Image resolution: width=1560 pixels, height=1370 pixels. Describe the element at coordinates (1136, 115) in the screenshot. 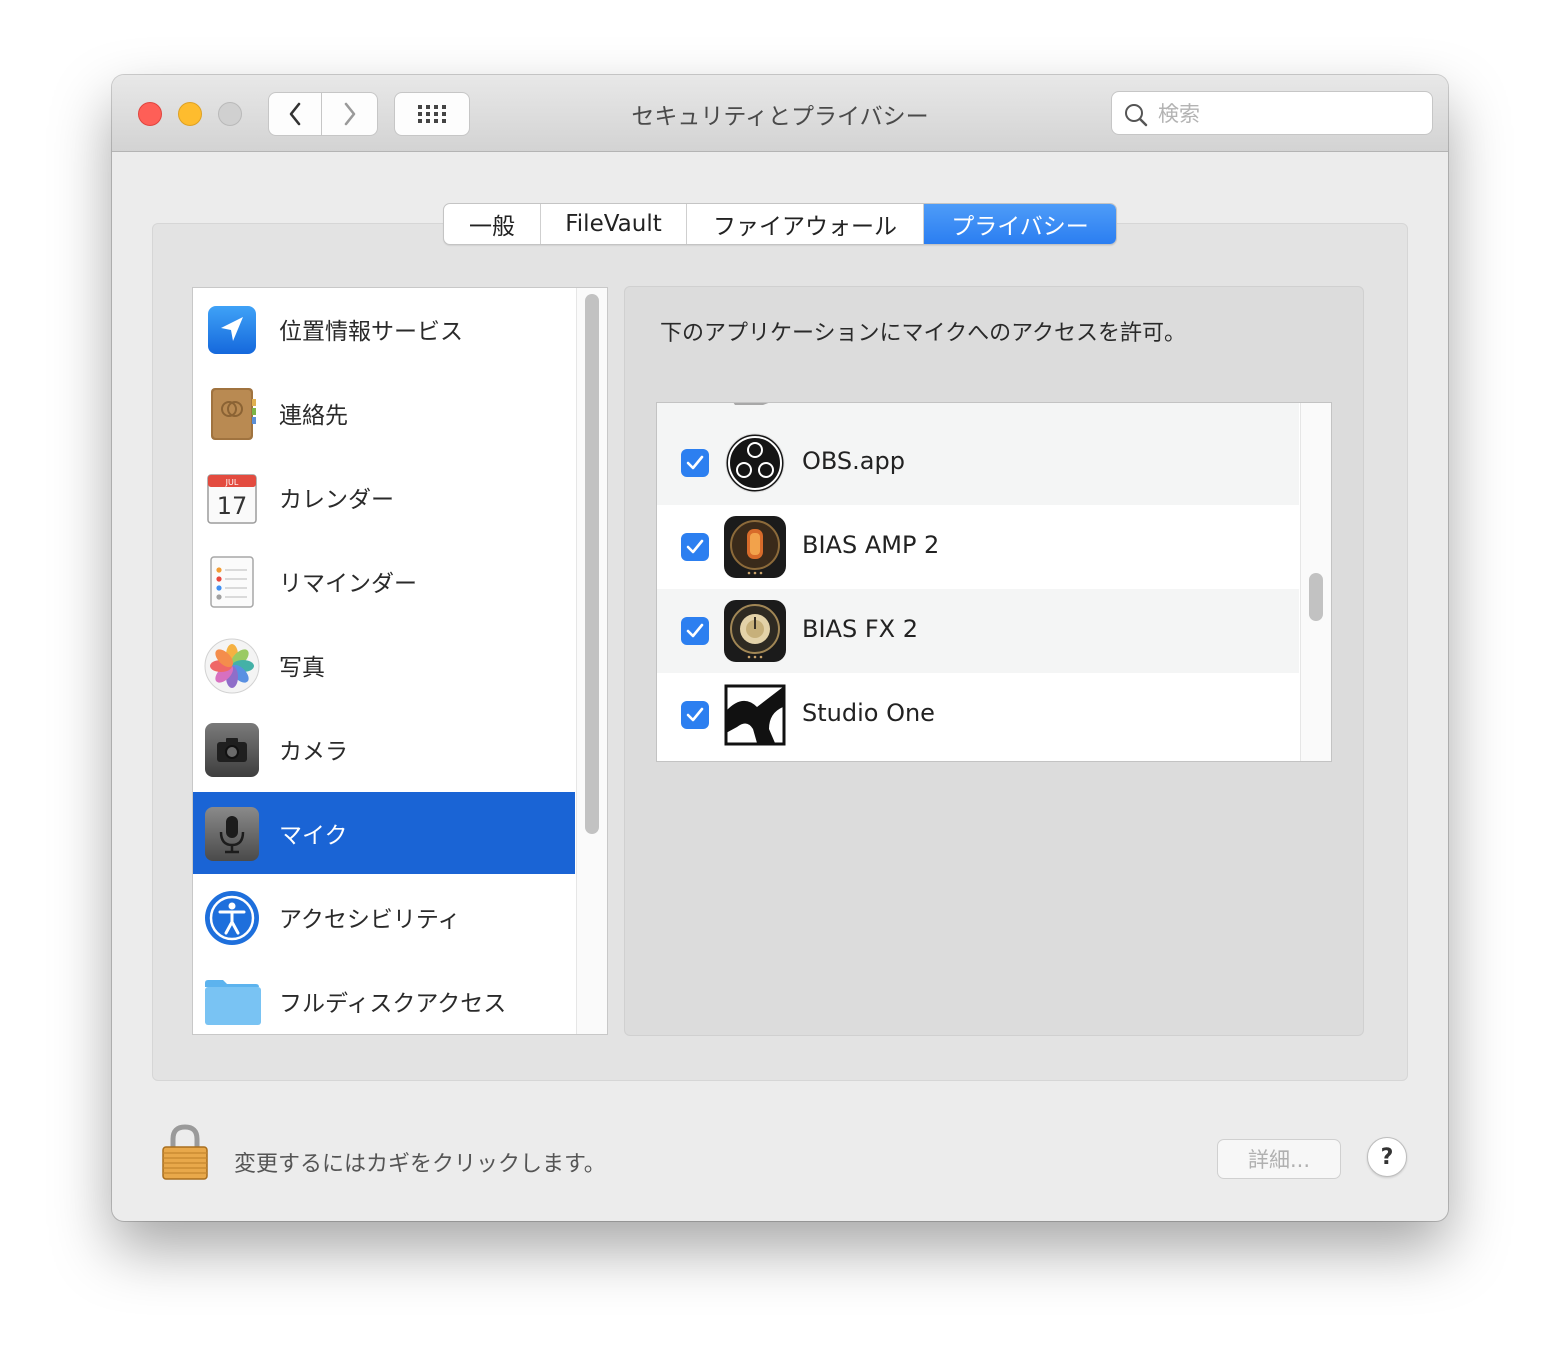

I see `search-icon` at that location.